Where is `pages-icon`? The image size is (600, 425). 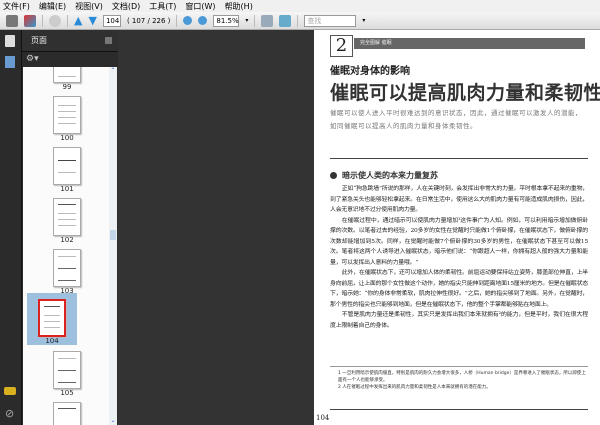
pages-icon is located at coordinates (10, 41).